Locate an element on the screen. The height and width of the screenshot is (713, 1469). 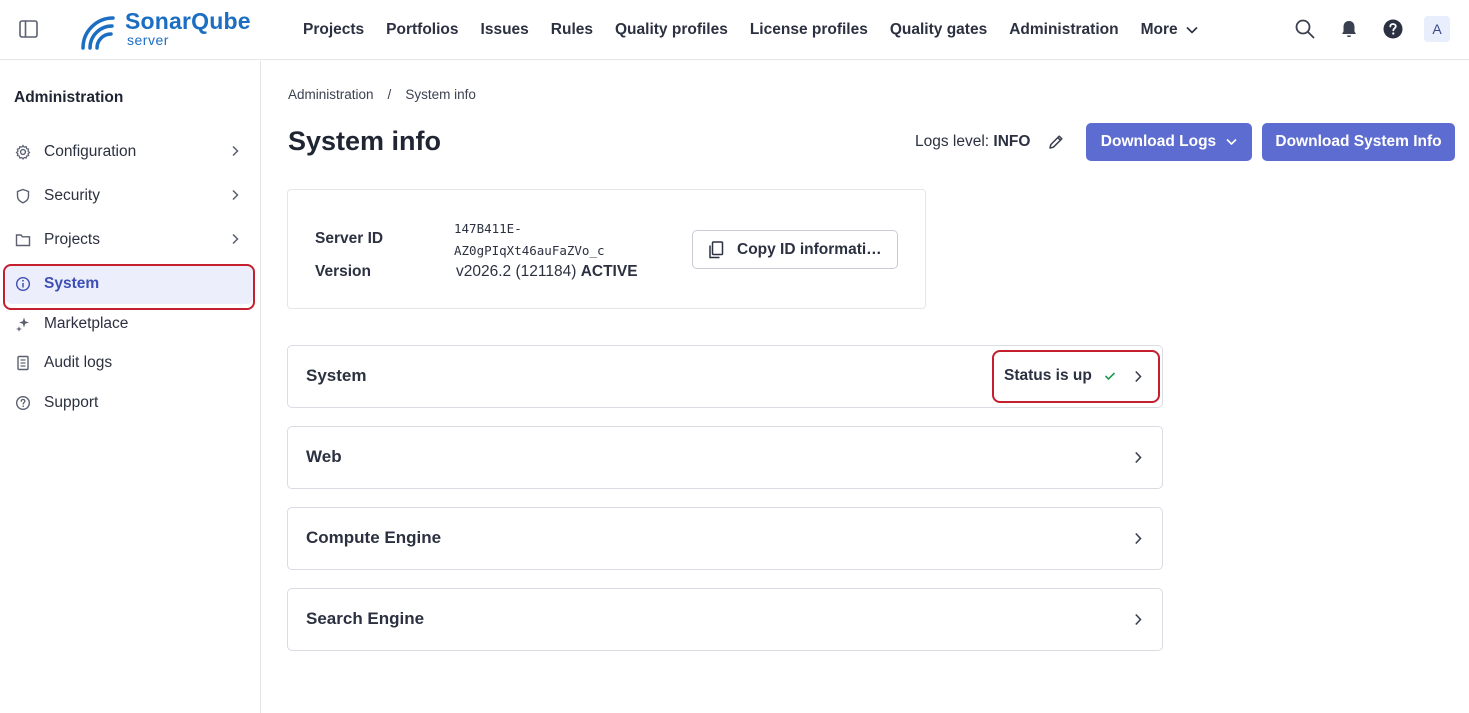
nav-more-label: More is located at coordinates (1159, 29).